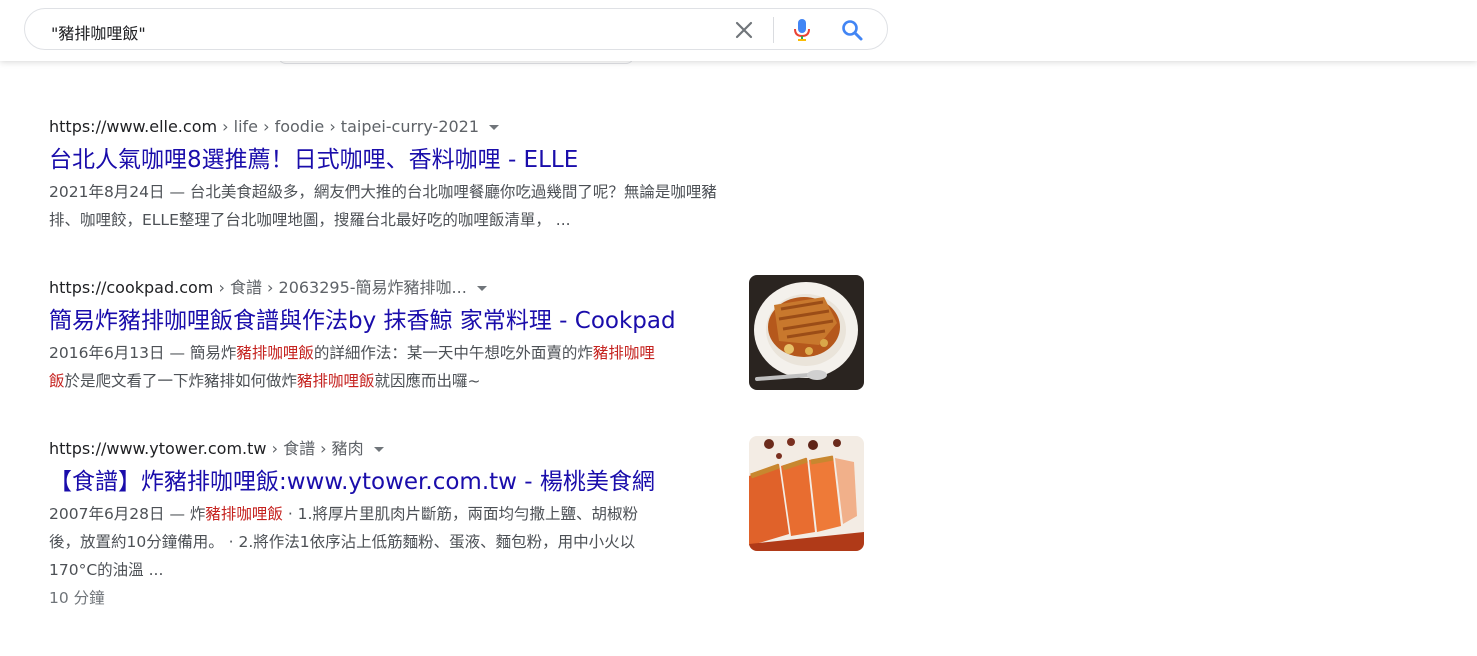 The image size is (1477, 656). I want to click on pork-cutlet-curry-plate-icon, so click(806, 332).